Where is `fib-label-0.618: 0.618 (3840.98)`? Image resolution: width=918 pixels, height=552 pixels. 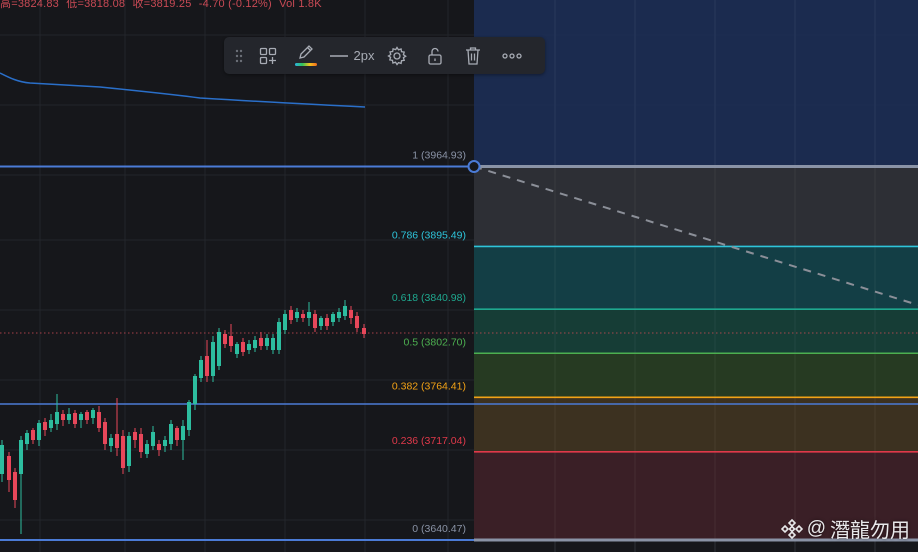 fib-label-0.618: 0.618 (3840.98) is located at coordinates (429, 298).